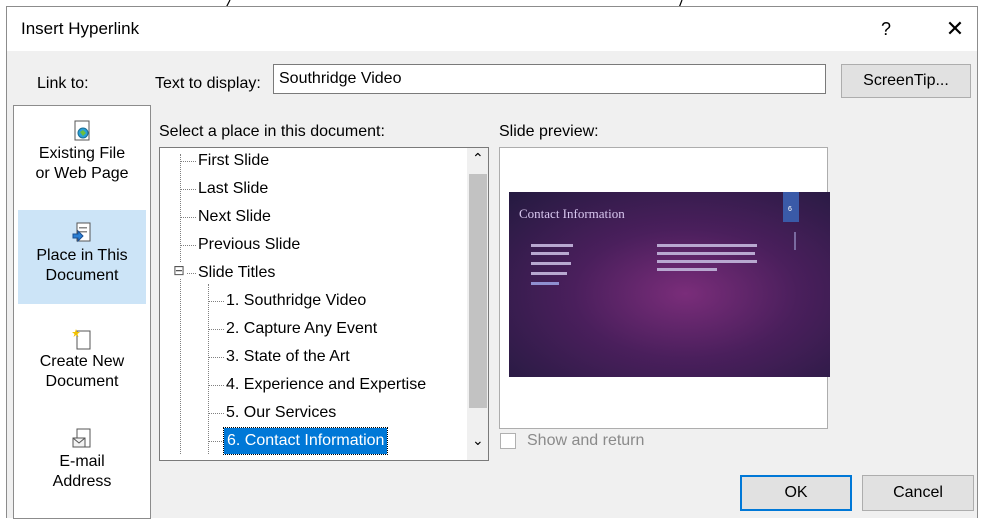  I want to click on tree-node-slide-titles: Slide Titles, so click(236, 273).